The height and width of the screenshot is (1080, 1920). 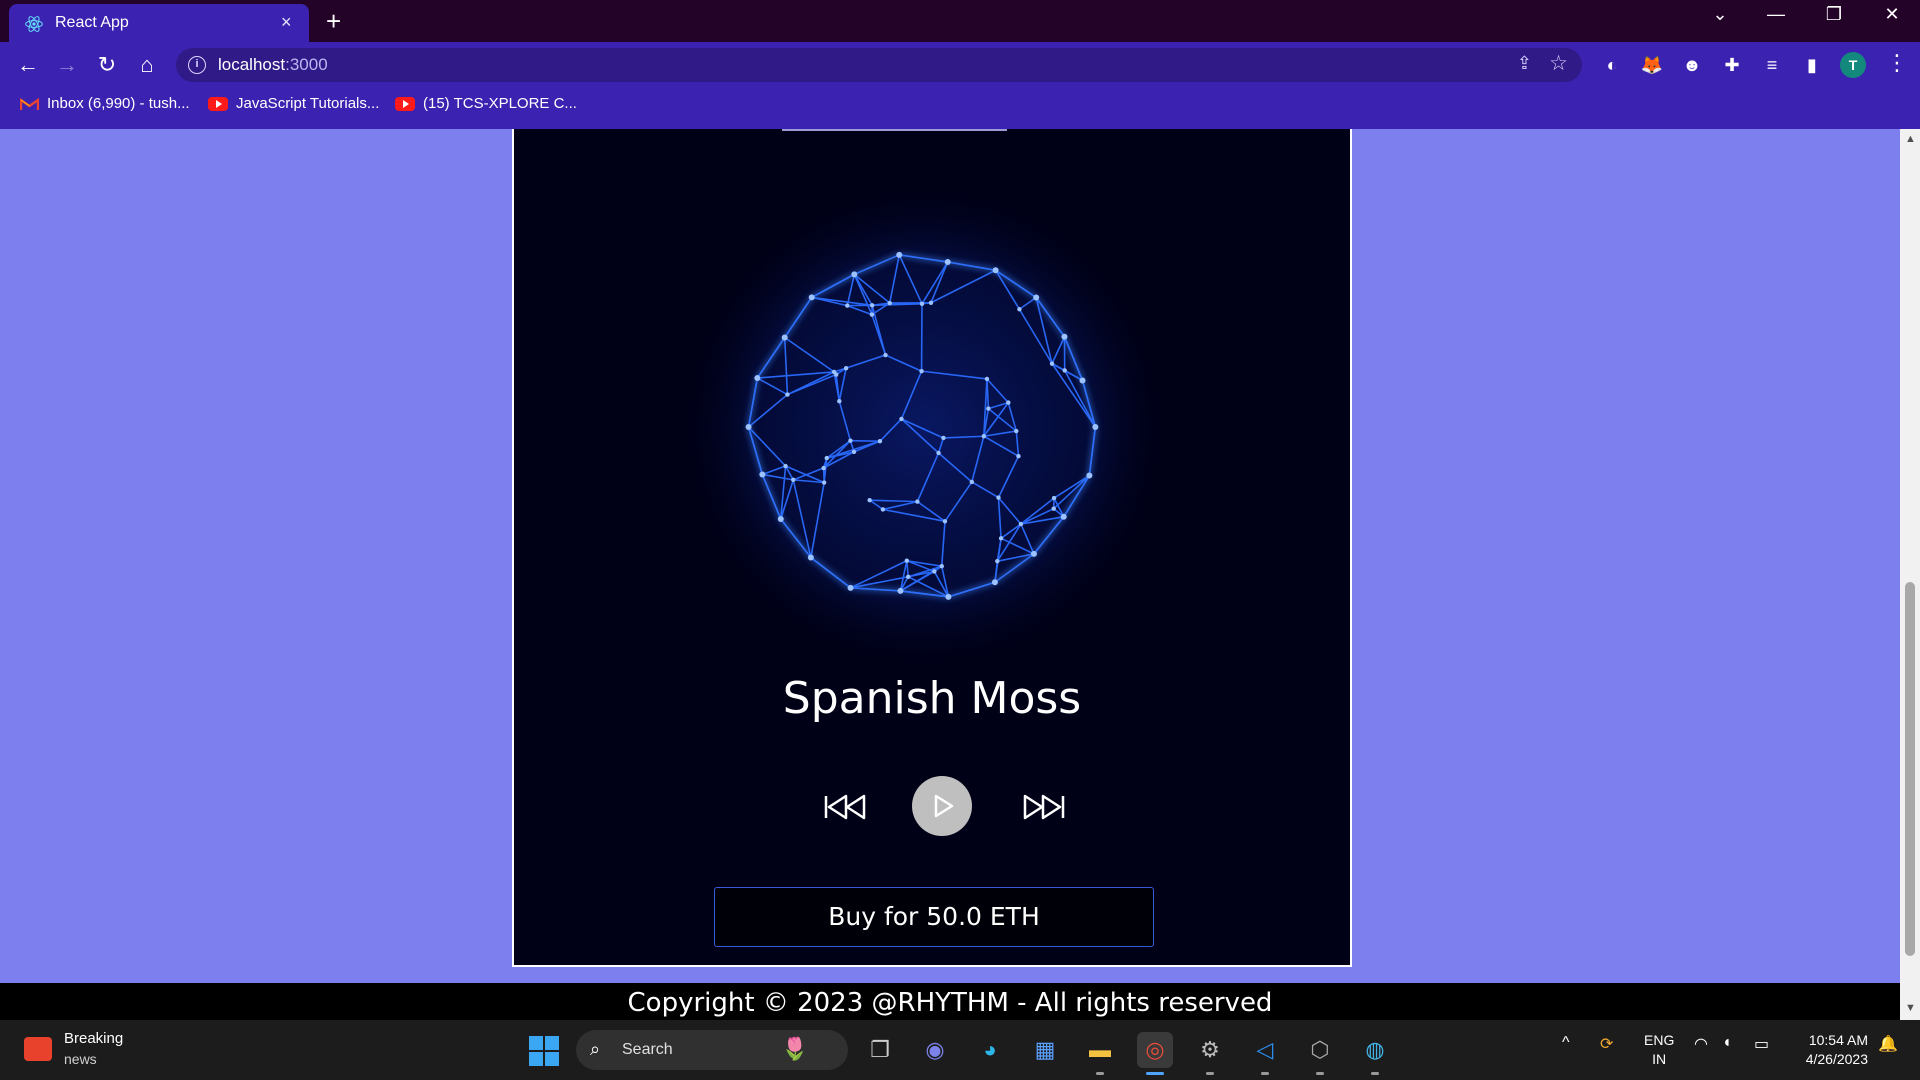 What do you see at coordinates (1375, 1050) in the screenshot?
I see `paint-app-icon: ◍` at bounding box center [1375, 1050].